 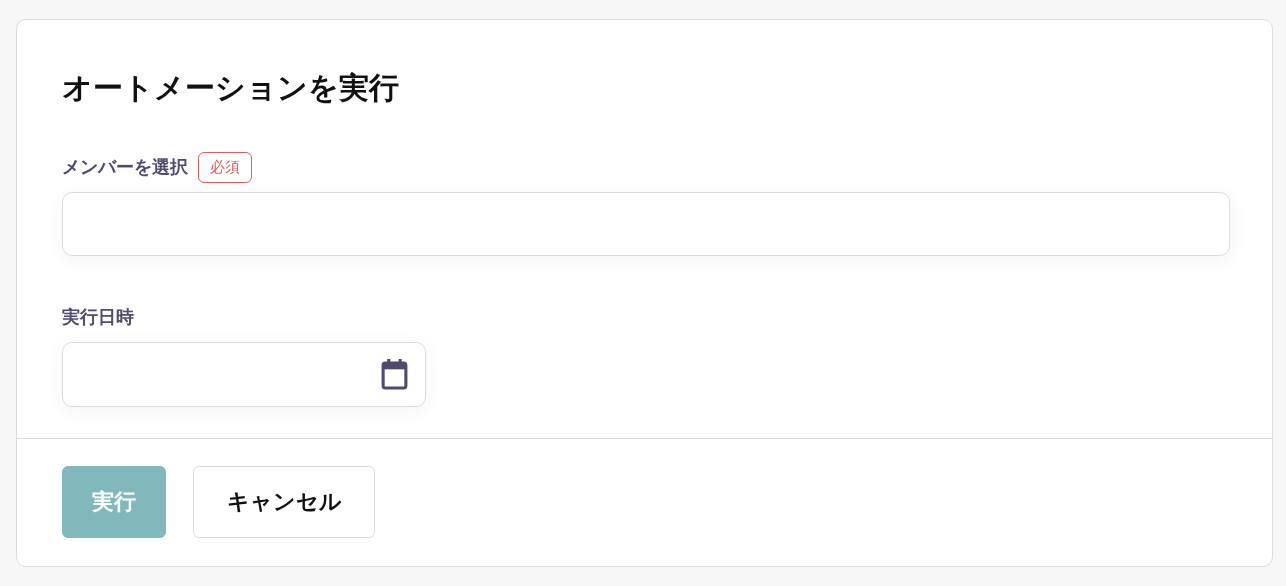 I want to click on date-field, so click(x=244, y=374).